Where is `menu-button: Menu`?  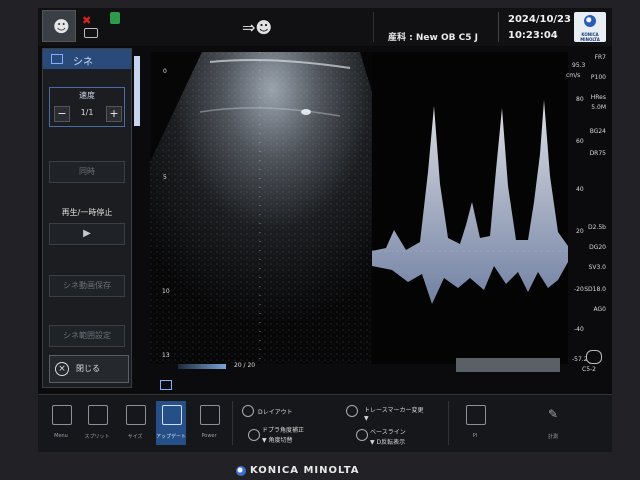
menu-button: Menu is located at coordinates (61, 423).